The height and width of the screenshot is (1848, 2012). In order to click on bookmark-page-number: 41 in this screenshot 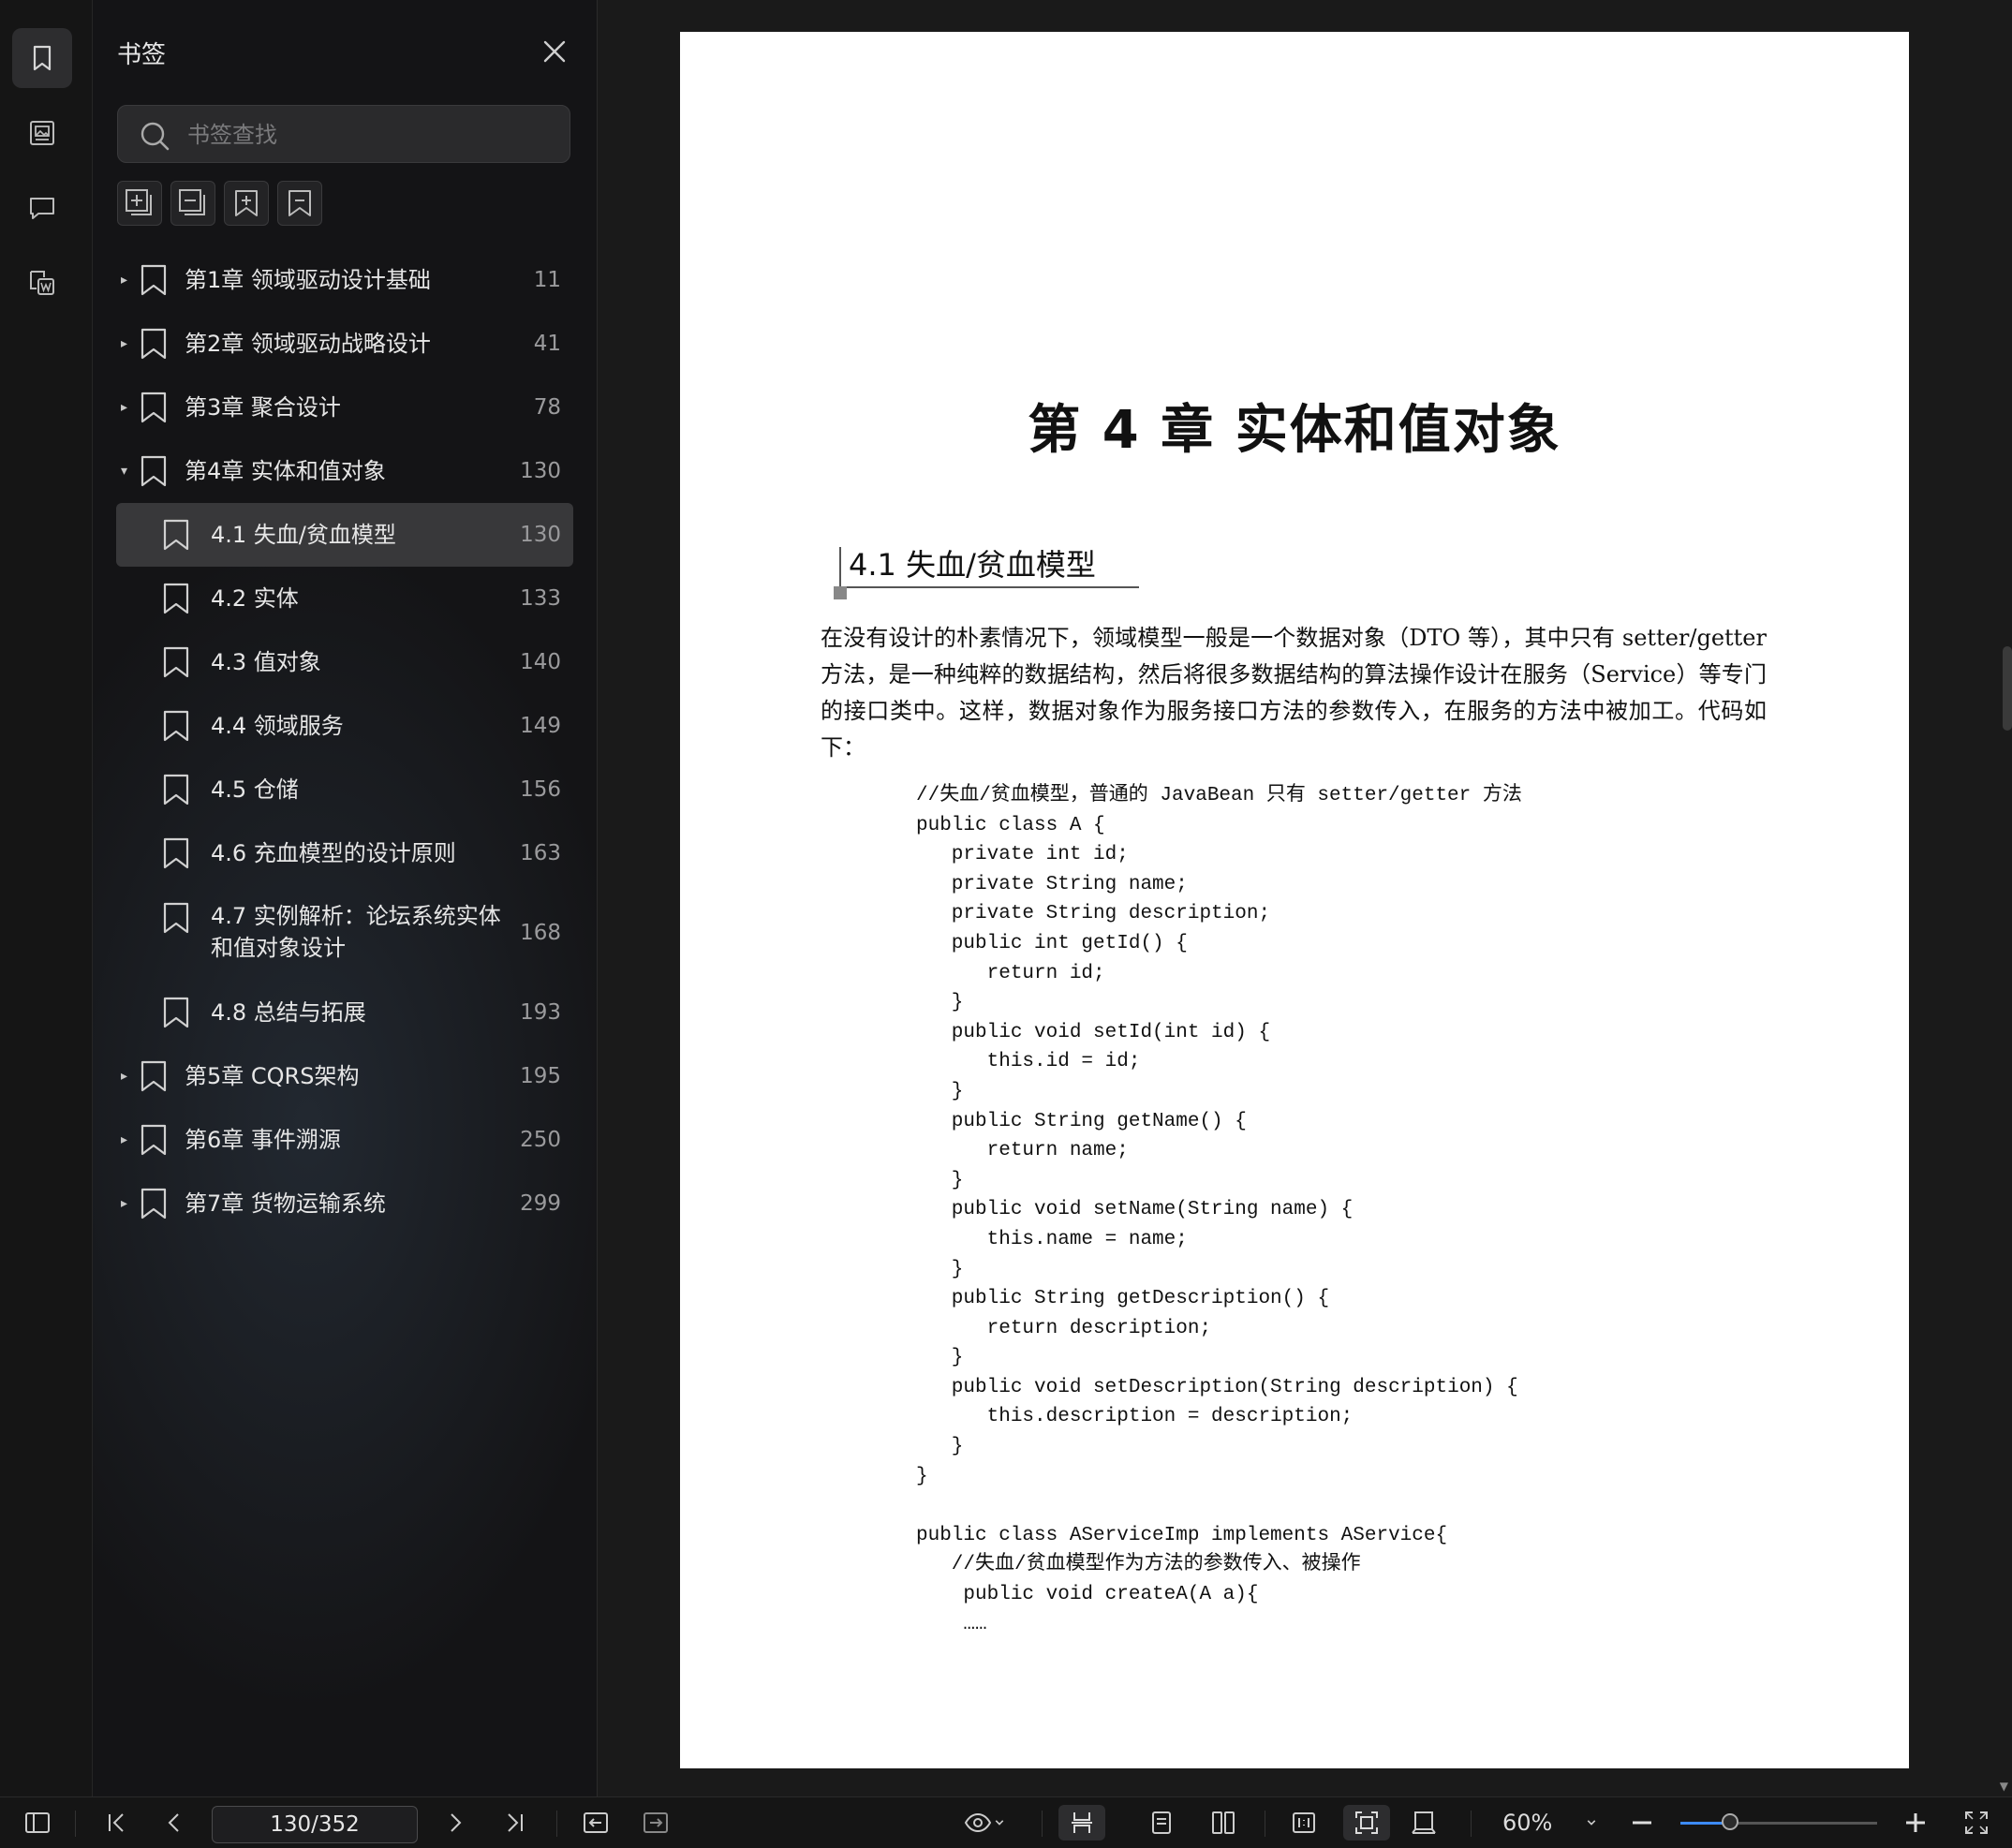, I will do `click(547, 344)`.